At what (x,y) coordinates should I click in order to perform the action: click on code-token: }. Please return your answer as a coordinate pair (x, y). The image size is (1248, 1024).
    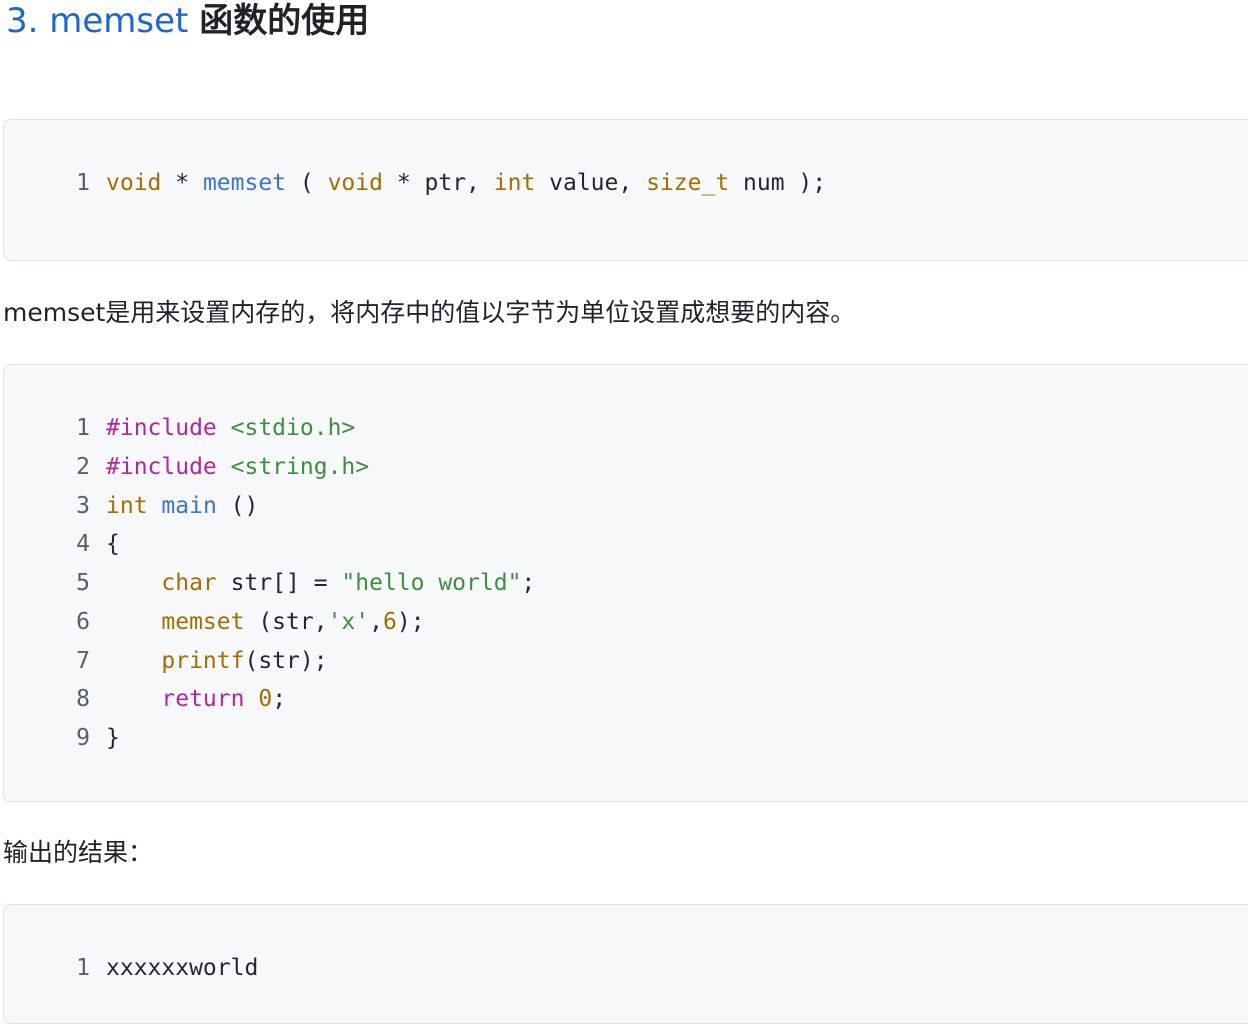
    Looking at the image, I should click on (113, 738).